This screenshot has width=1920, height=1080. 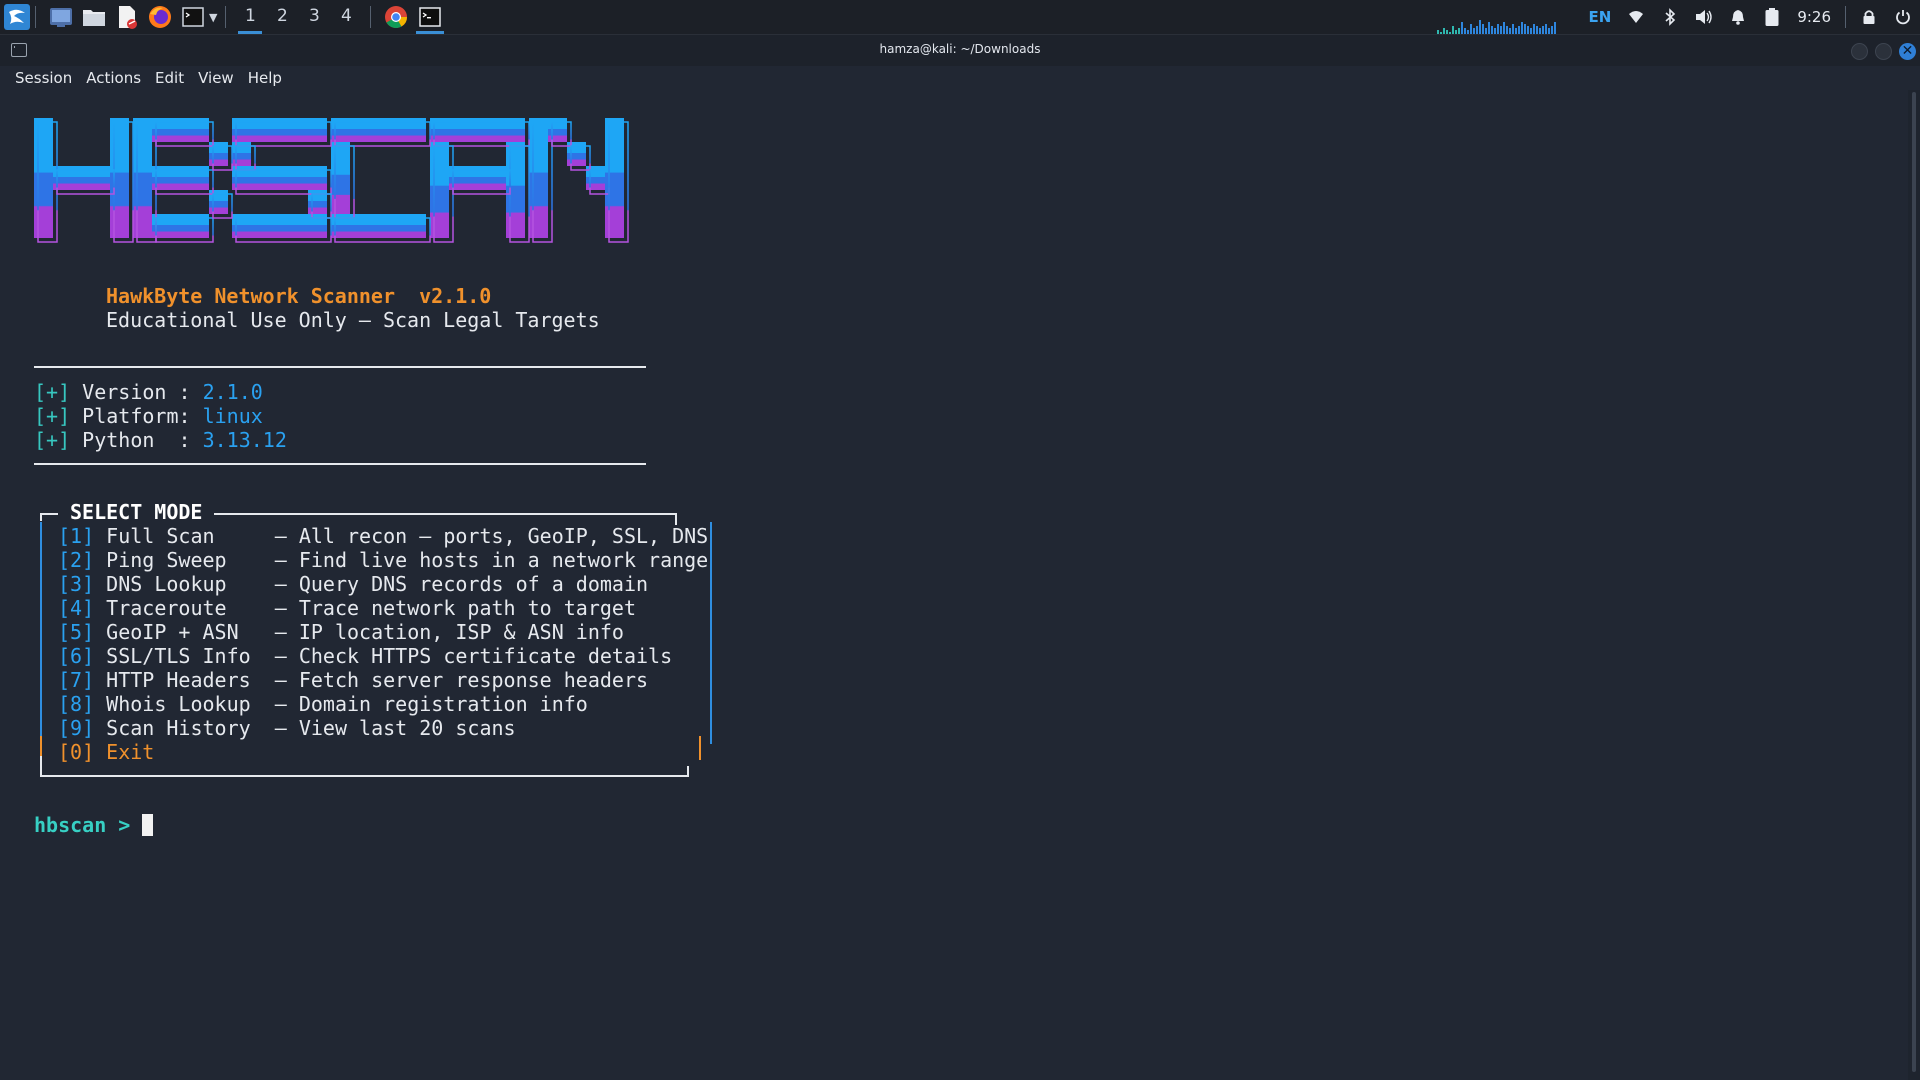 What do you see at coordinates (39, 78) in the screenshot?
I see `menu-session: Session` at bounding box center [39, 78].